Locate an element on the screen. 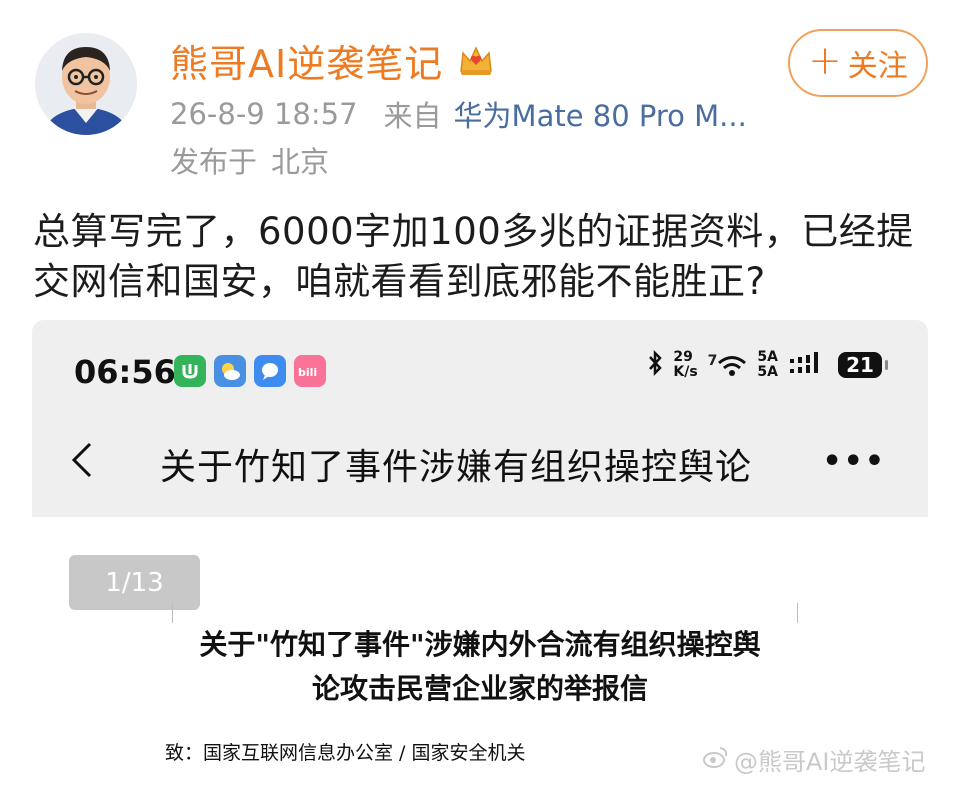 The height and width of the screenshot is (798, 960). back-arrow-icon is located at coordinates (83, 460).